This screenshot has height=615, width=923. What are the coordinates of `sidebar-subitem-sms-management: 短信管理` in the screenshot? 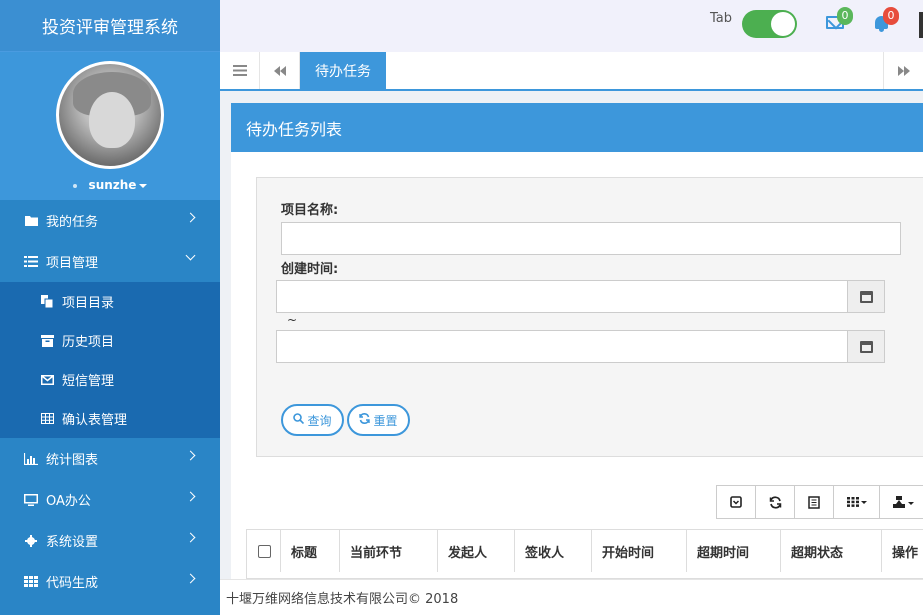 It's located at (110, 379).